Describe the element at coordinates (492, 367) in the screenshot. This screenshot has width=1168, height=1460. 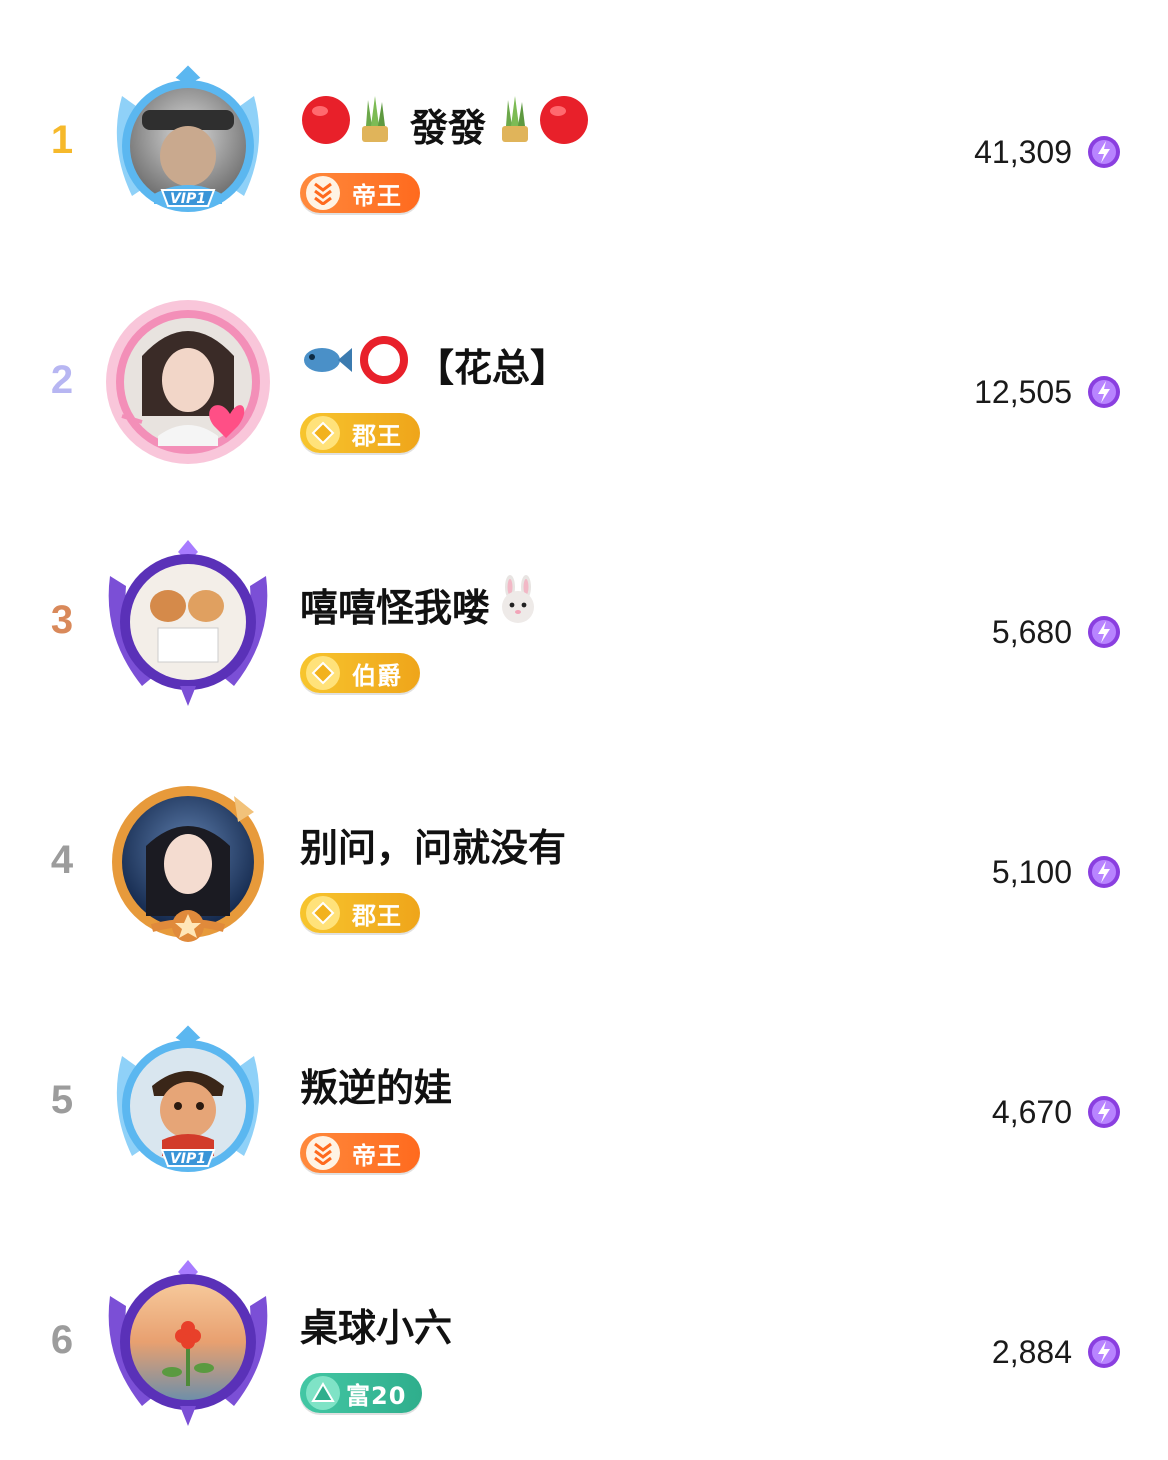
I see `user-name-text: 【花总】` at that location.